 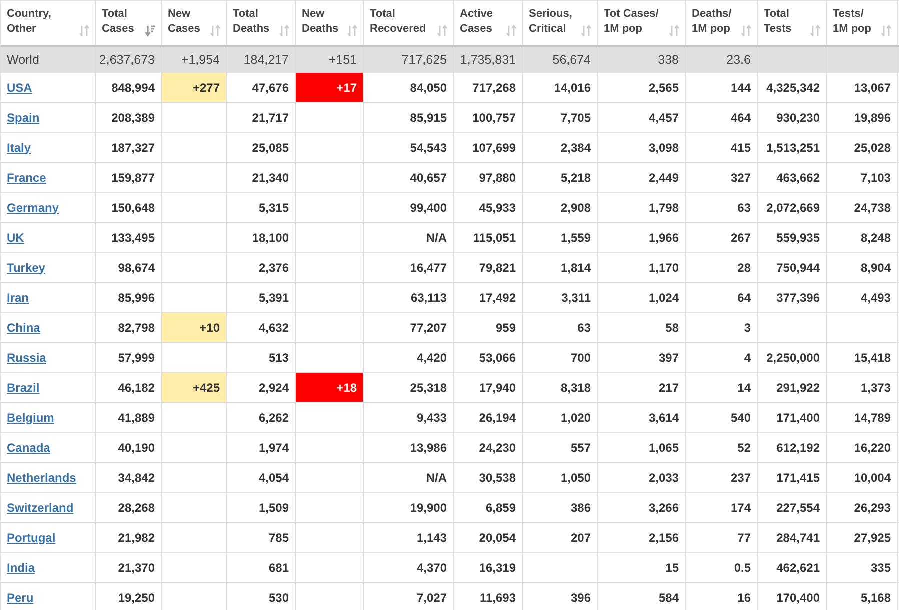 I want to click on country-link: Switzerland, so click(x=40, y=507).